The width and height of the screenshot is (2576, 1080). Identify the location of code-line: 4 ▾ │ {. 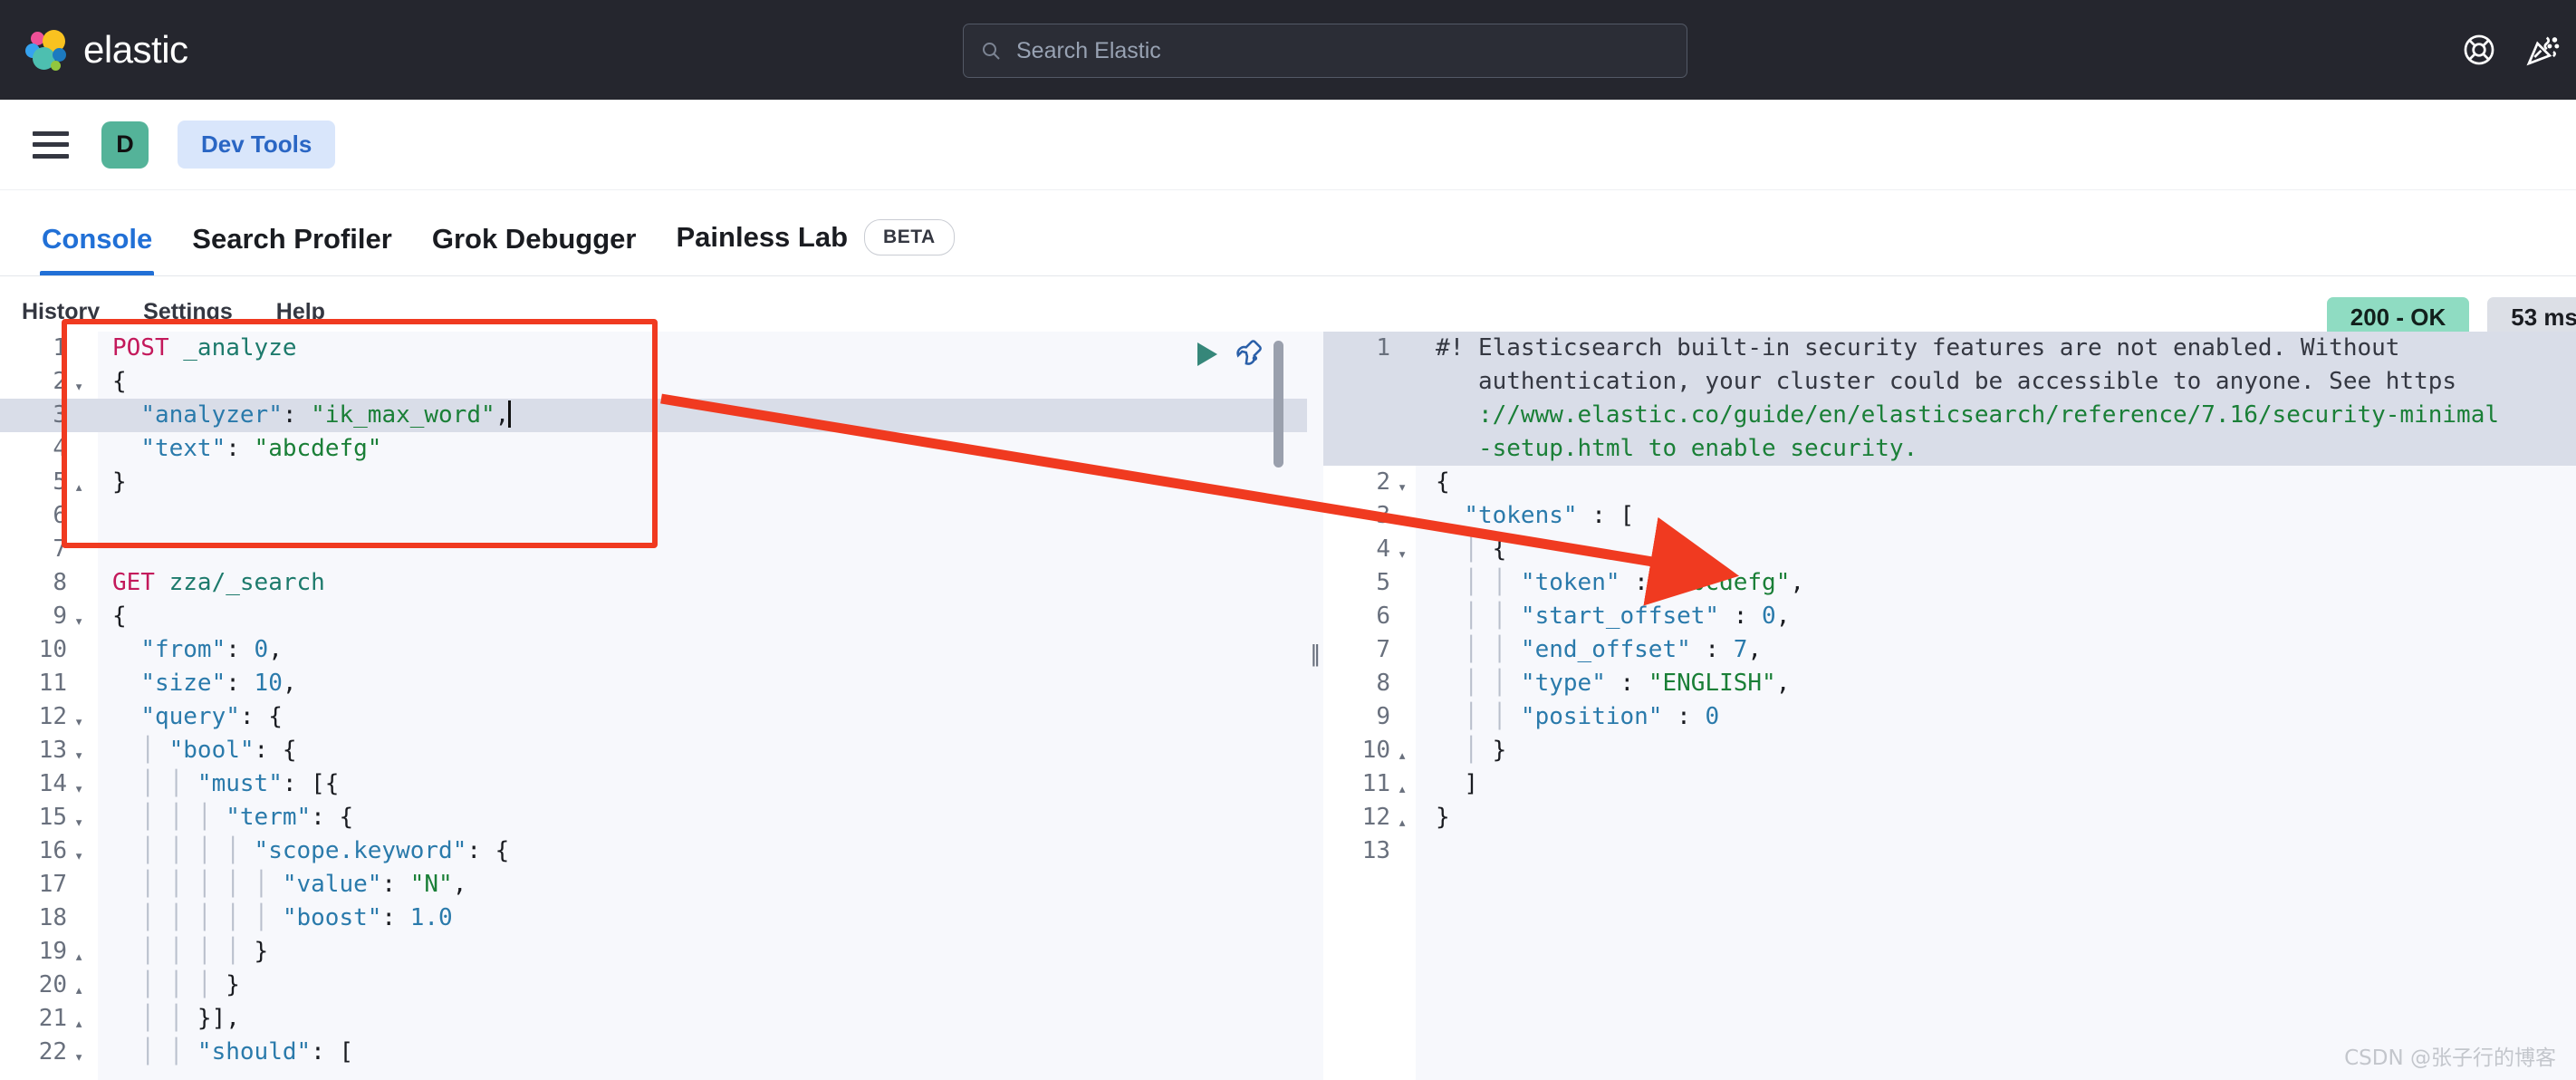
(1949, 549).